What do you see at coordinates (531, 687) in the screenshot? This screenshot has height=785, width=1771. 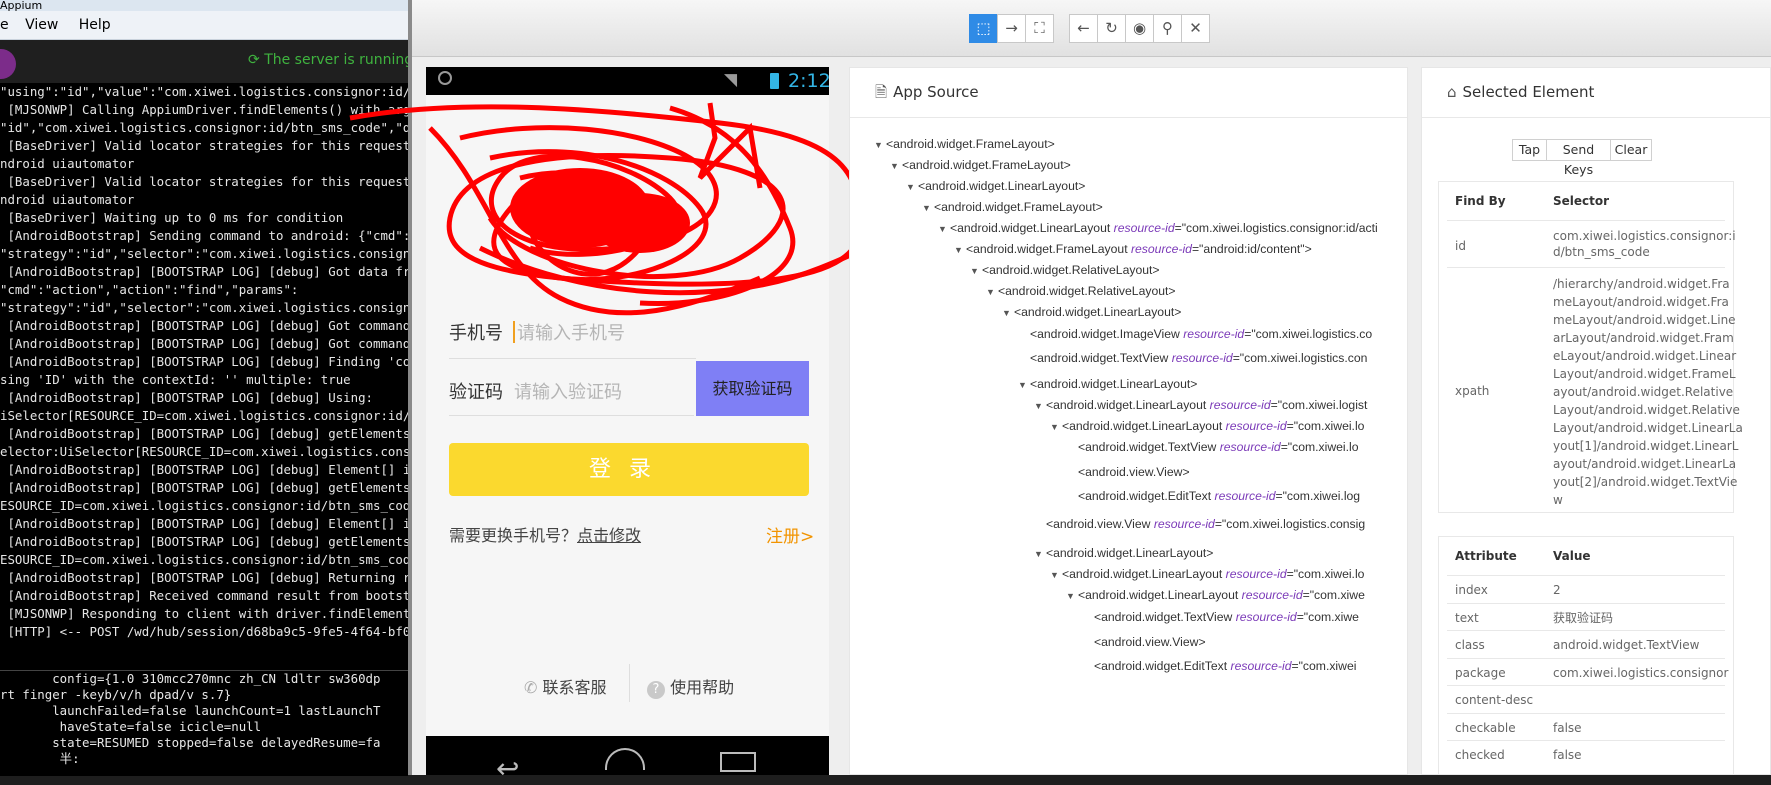 I see `phone-icon: ✆` at bounding box center [531, 687].